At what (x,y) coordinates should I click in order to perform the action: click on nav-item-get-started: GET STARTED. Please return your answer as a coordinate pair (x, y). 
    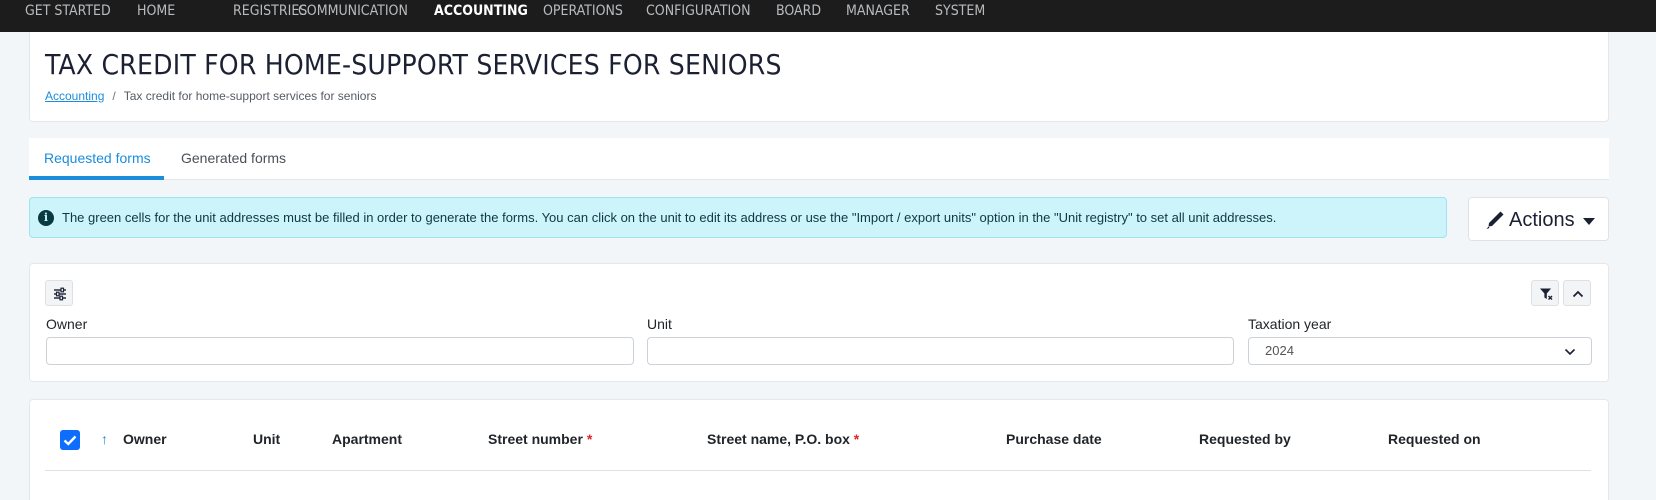
    Looking at the image, I should click on (68, 11).